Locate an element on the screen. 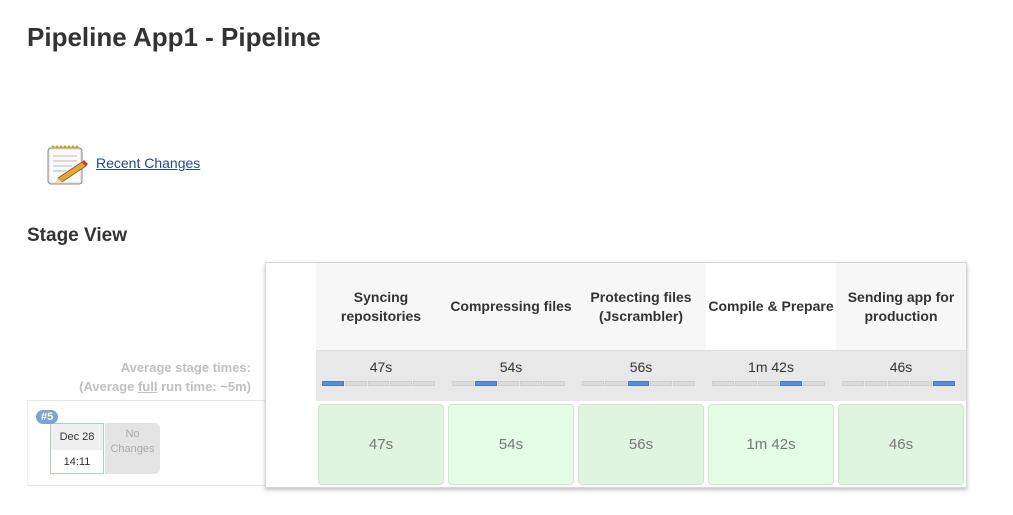 The image size is (1013, 515). full-run-link: full is located at coordinates (148, 386).